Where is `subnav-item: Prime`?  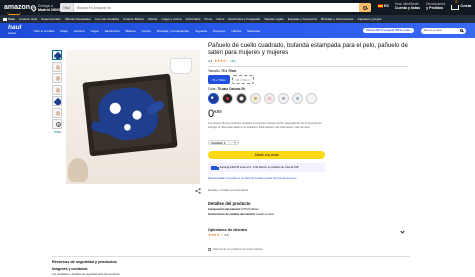 subnav-item: Prime is located at coordinates (208, 19).